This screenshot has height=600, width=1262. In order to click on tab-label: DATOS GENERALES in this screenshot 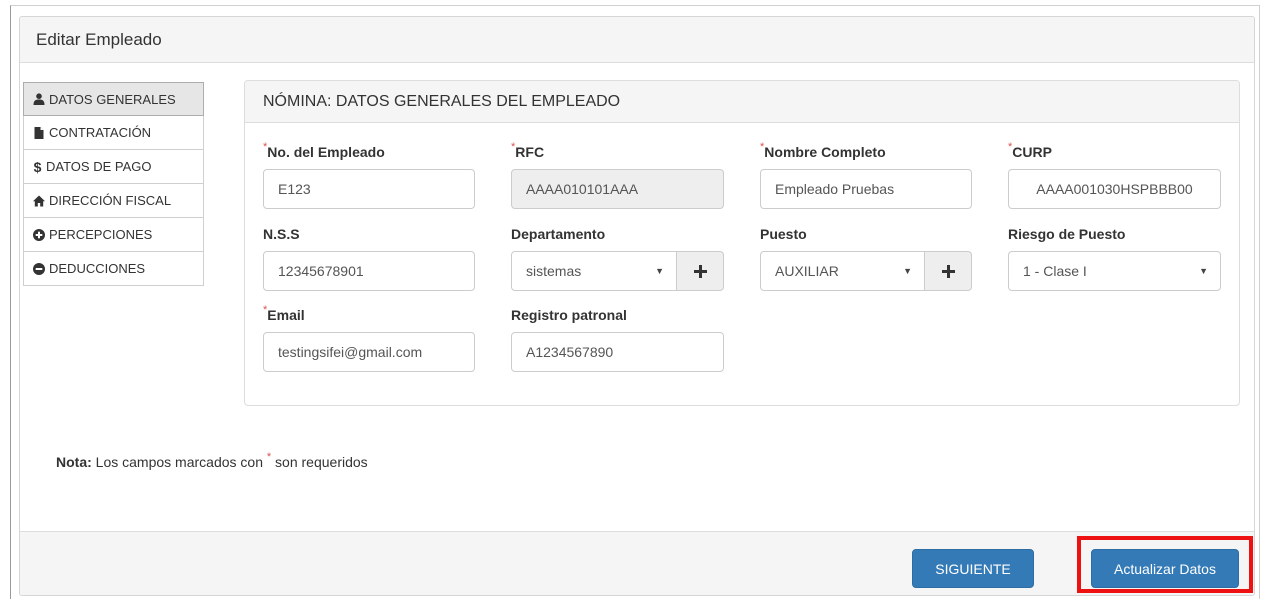, I will do `click(112, 99)`.